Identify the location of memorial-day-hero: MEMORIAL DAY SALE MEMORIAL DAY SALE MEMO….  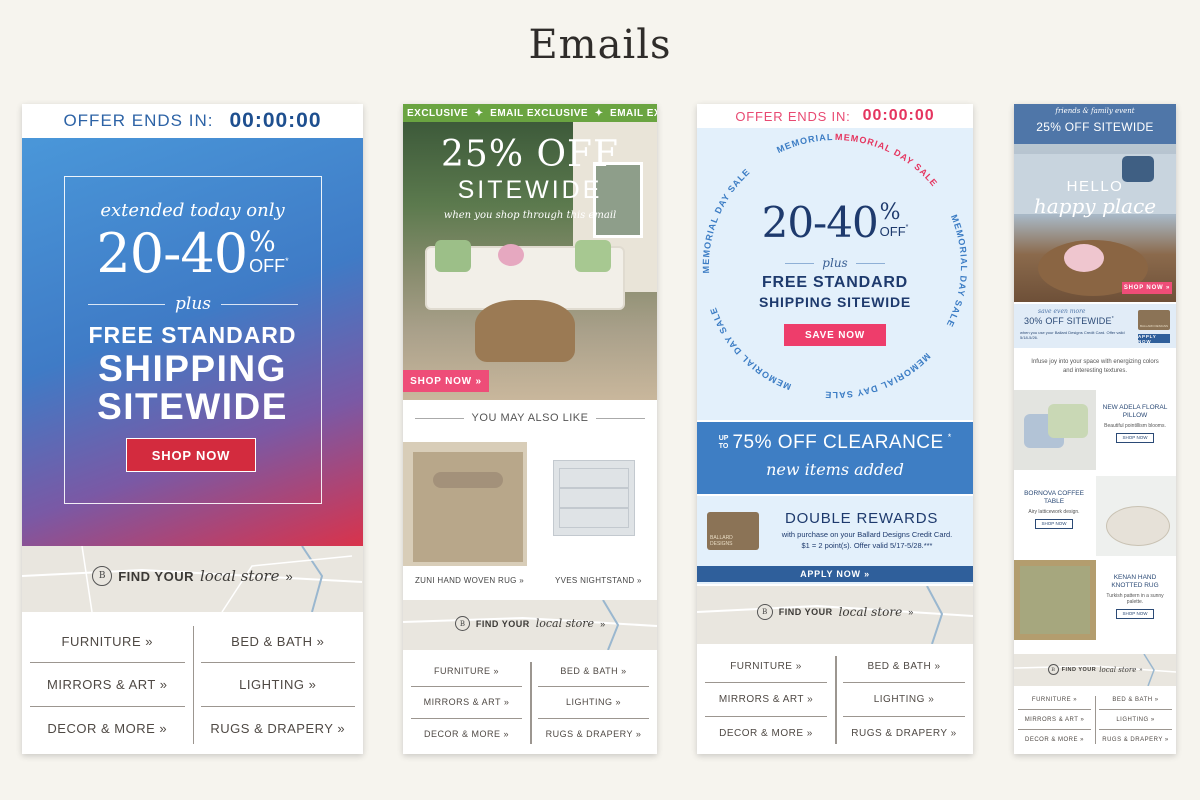
(835, 274).